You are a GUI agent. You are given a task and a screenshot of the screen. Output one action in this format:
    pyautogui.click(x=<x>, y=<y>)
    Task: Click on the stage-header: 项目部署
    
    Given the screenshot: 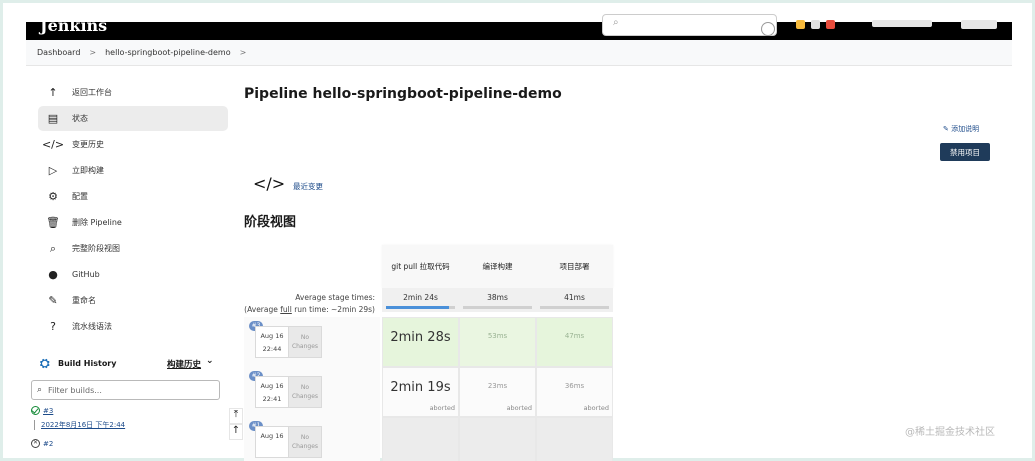 What is the action you would take?
    pyautogui.click(x=574, y=266)
    